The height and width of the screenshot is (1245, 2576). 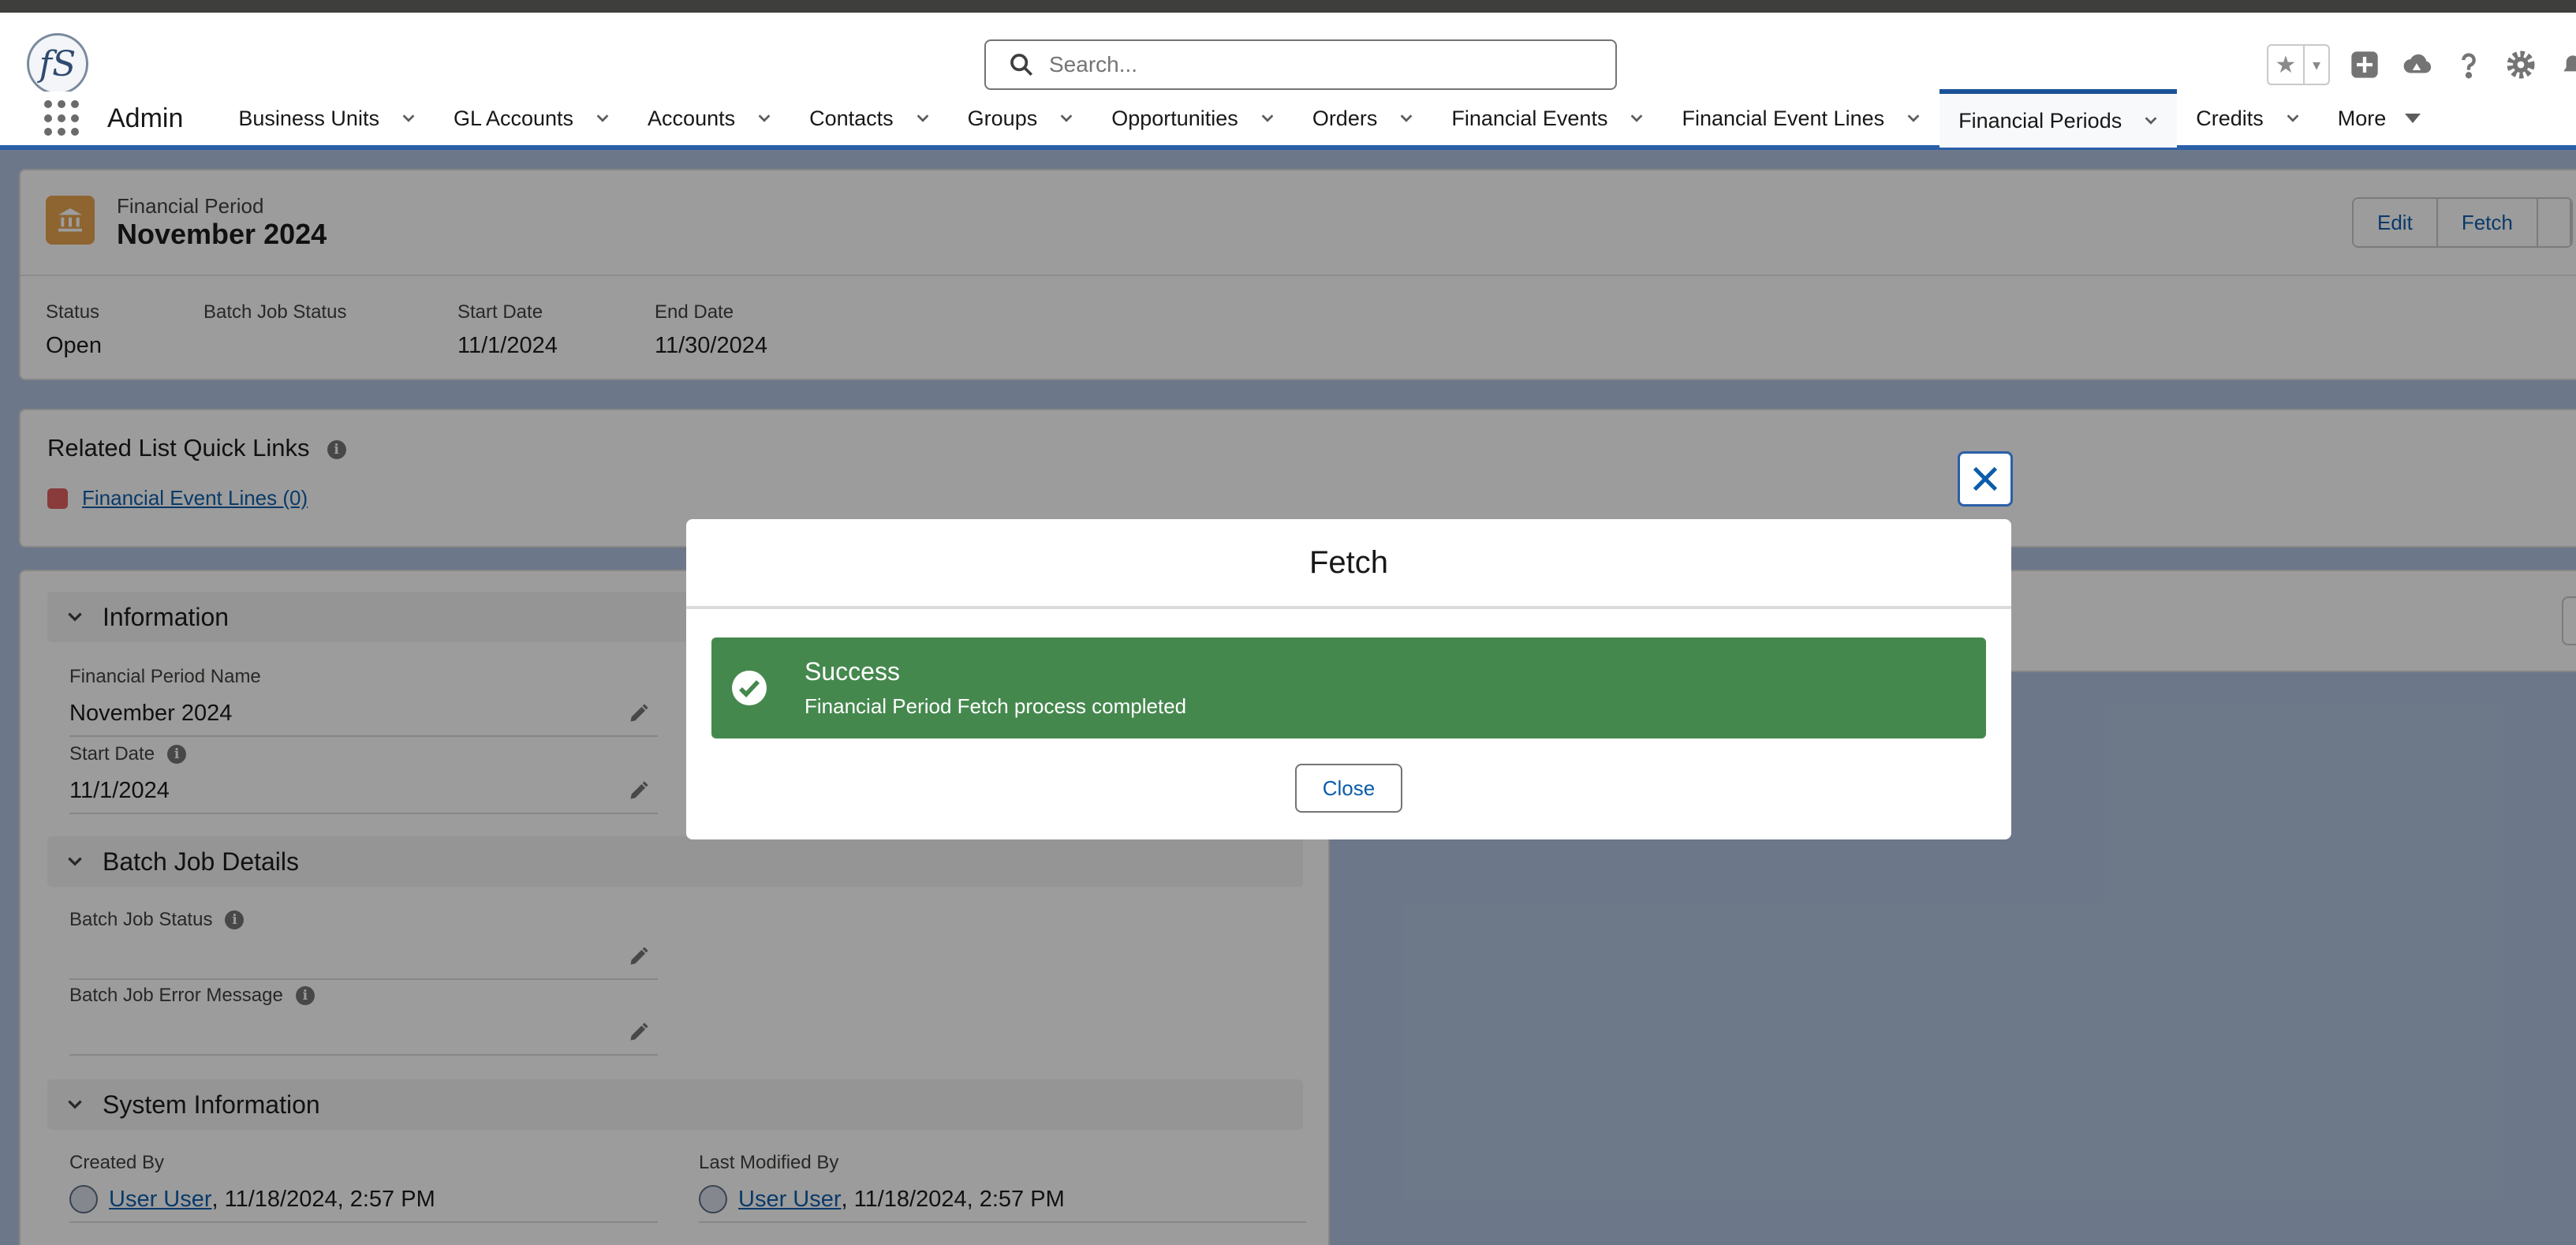 What do you see at coordinates (2379, 118) in the screenshot?
I see `nav-more-menu: More` at bounding box center [2379, 118].